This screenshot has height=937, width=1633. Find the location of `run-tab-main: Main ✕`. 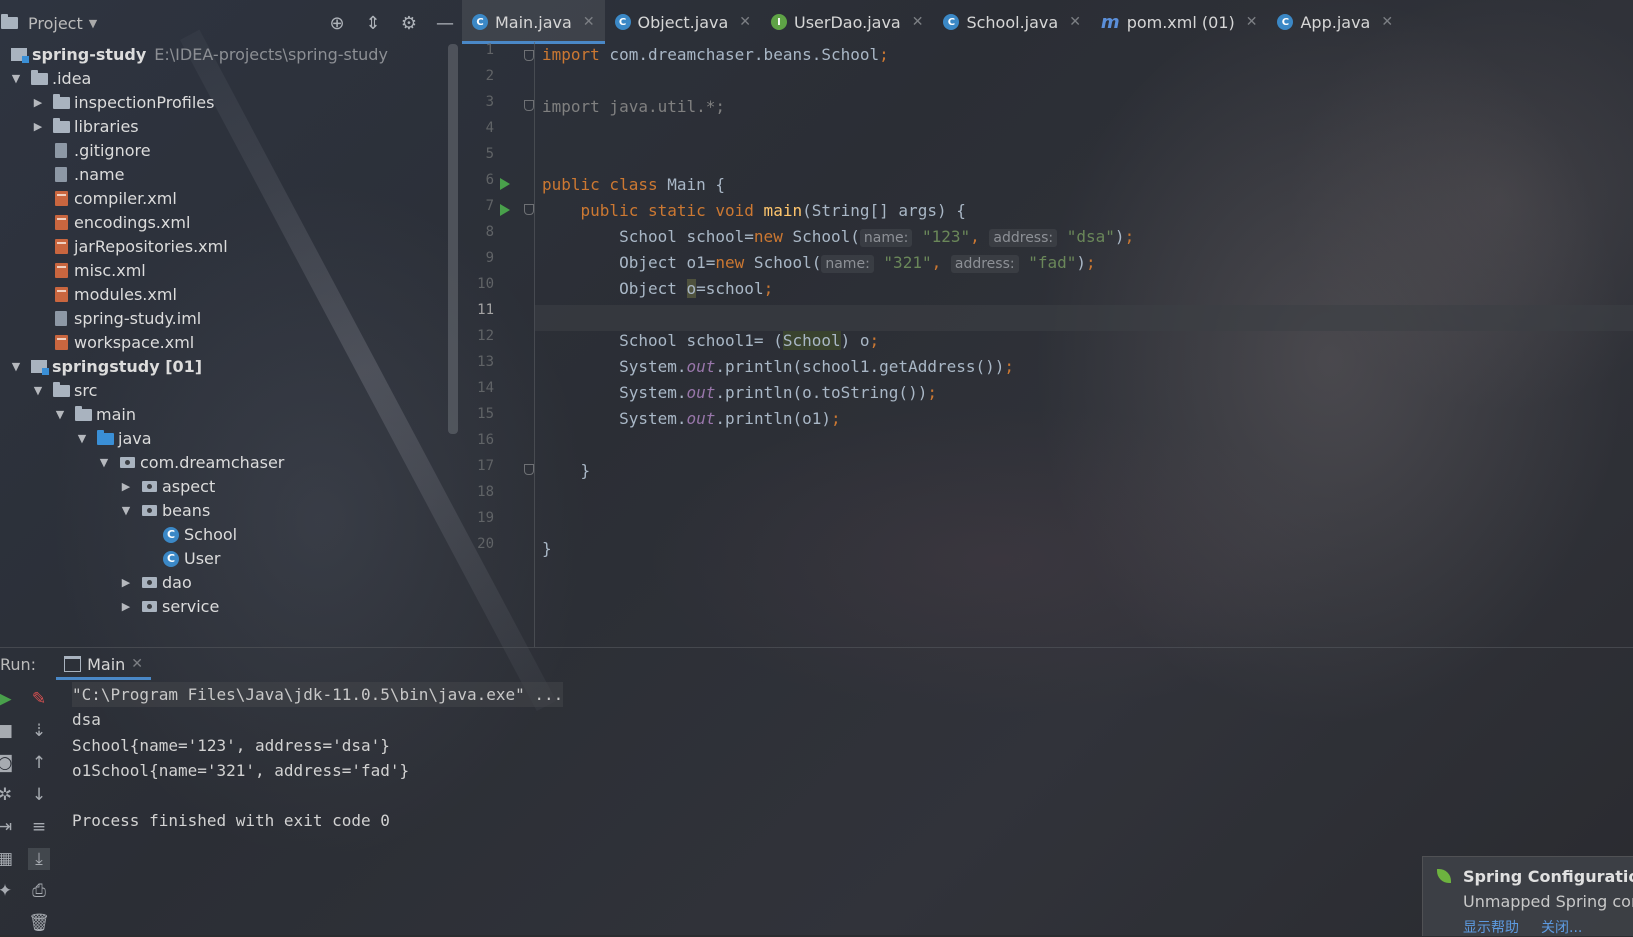

run-tab-main: Main ✕ is located at coordinates (103, 664).